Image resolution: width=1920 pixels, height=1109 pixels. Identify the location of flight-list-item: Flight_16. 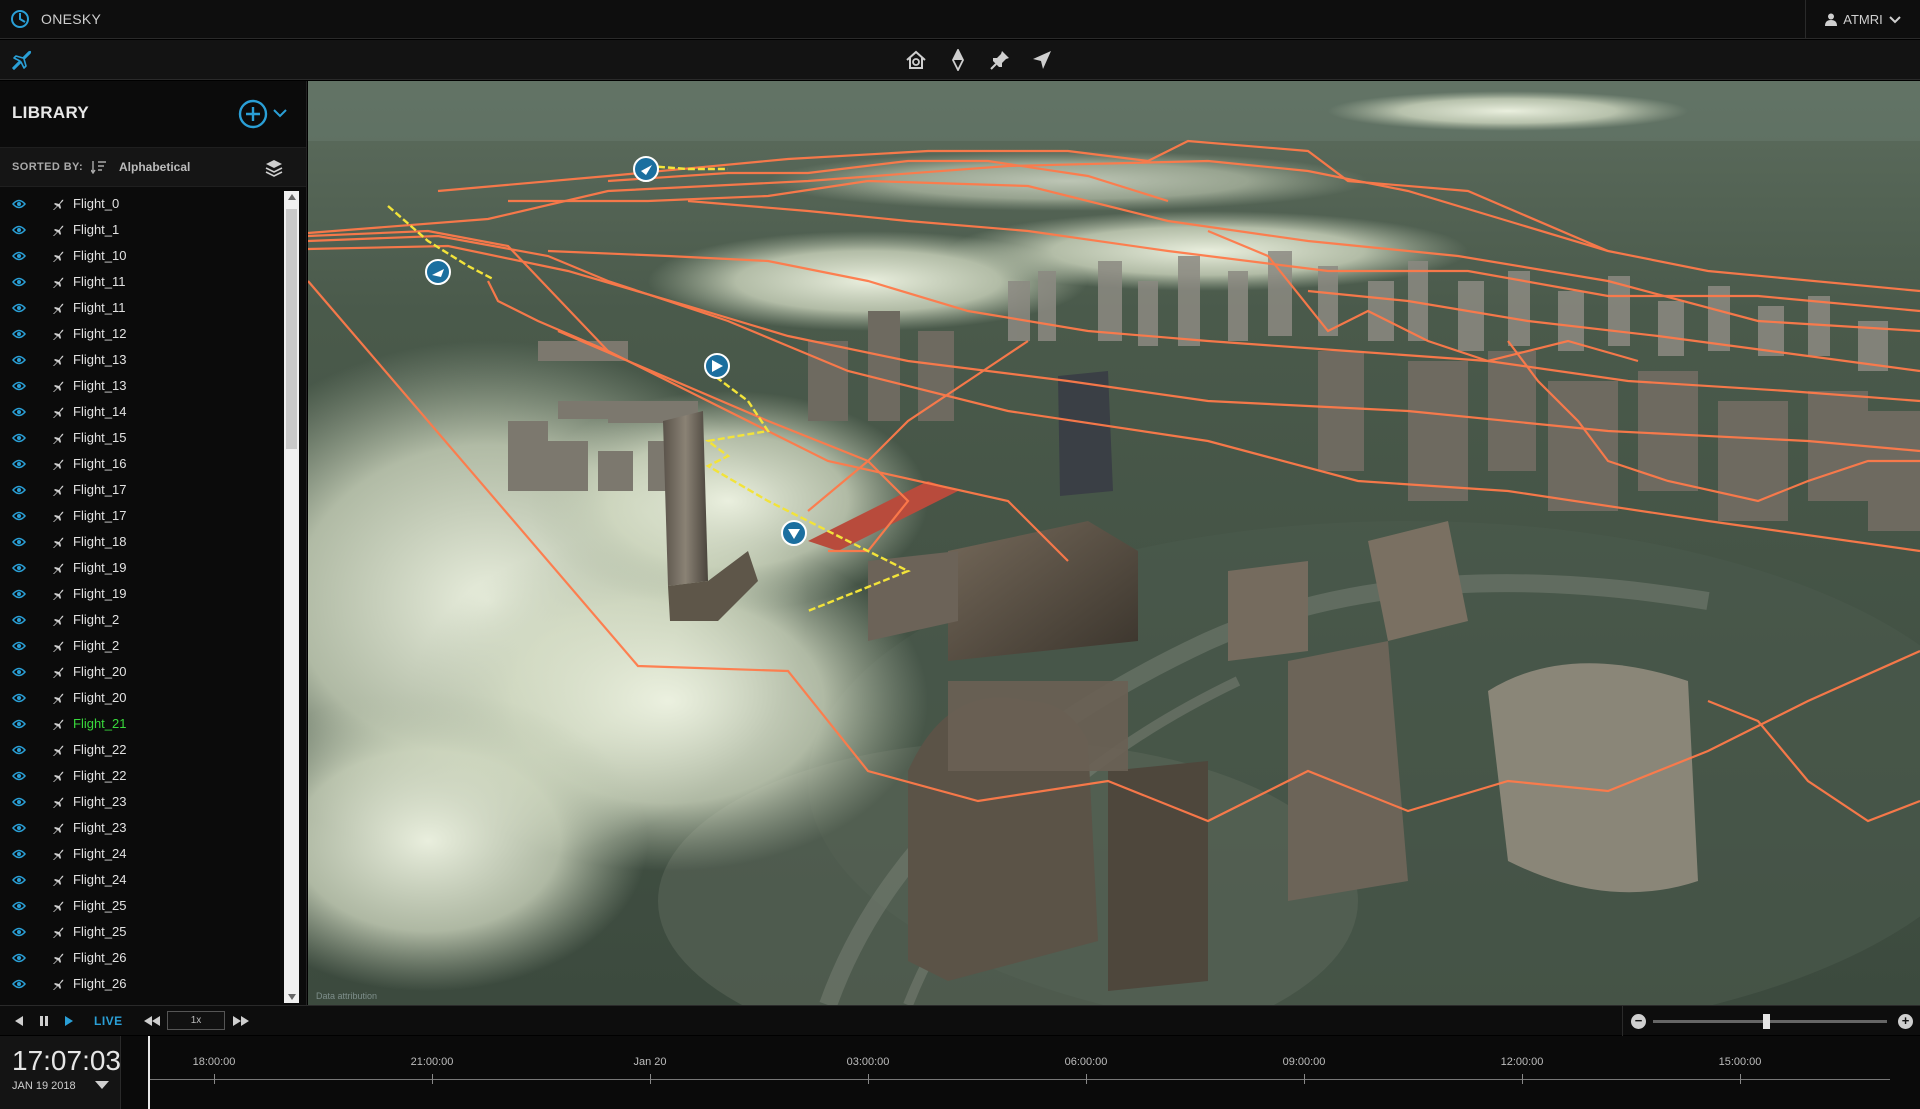
(142, 464).